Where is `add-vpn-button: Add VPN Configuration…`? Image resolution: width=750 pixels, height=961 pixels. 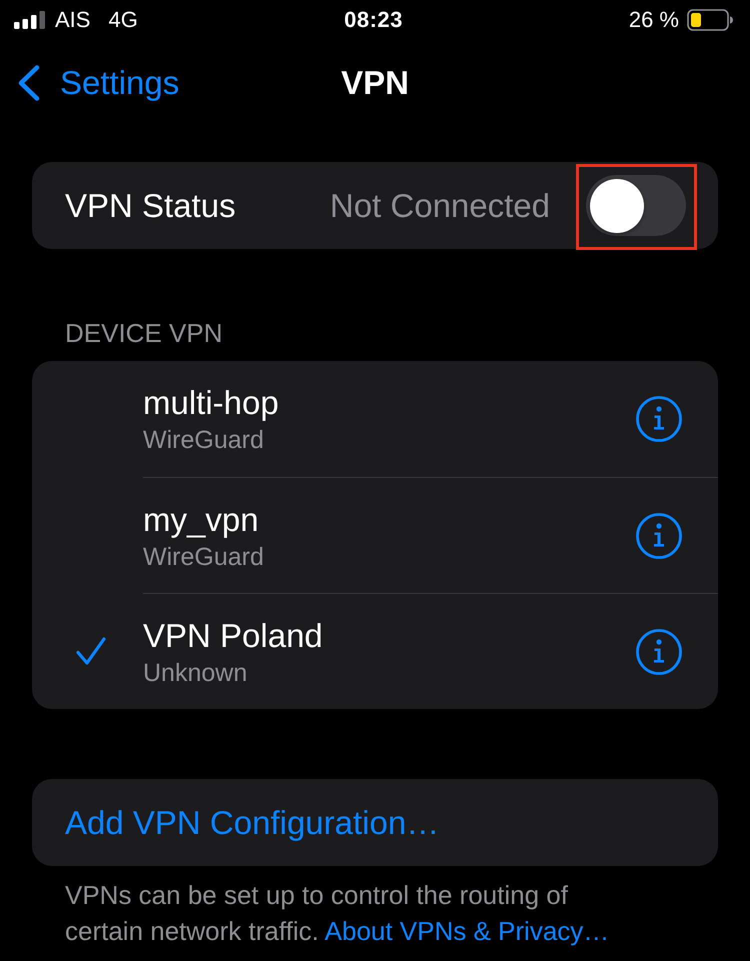 add-vpn-button: Add VPN Configuration… is located at coordinates (375, 822).